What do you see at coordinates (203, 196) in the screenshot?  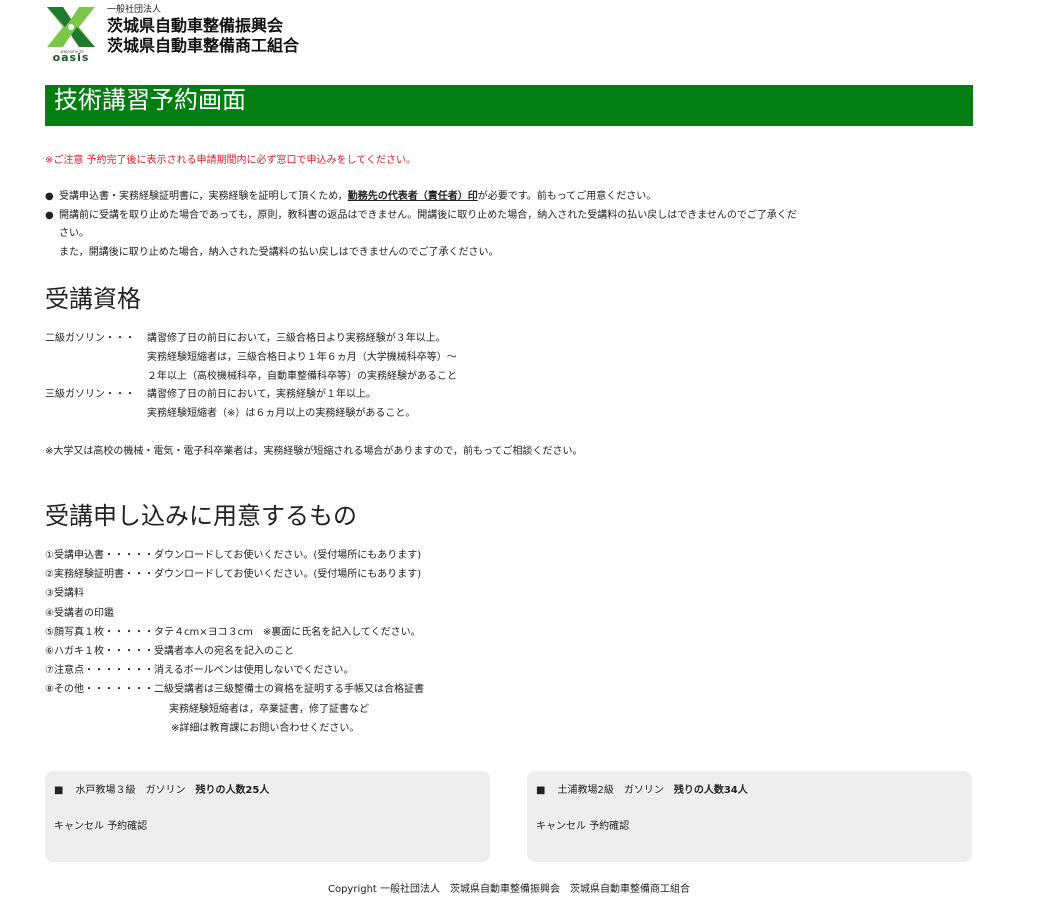 I see `note-text: 受講申込書・実務経験証明書に，実務経験を証明して頂くため，` at bounding box center [203, 196].